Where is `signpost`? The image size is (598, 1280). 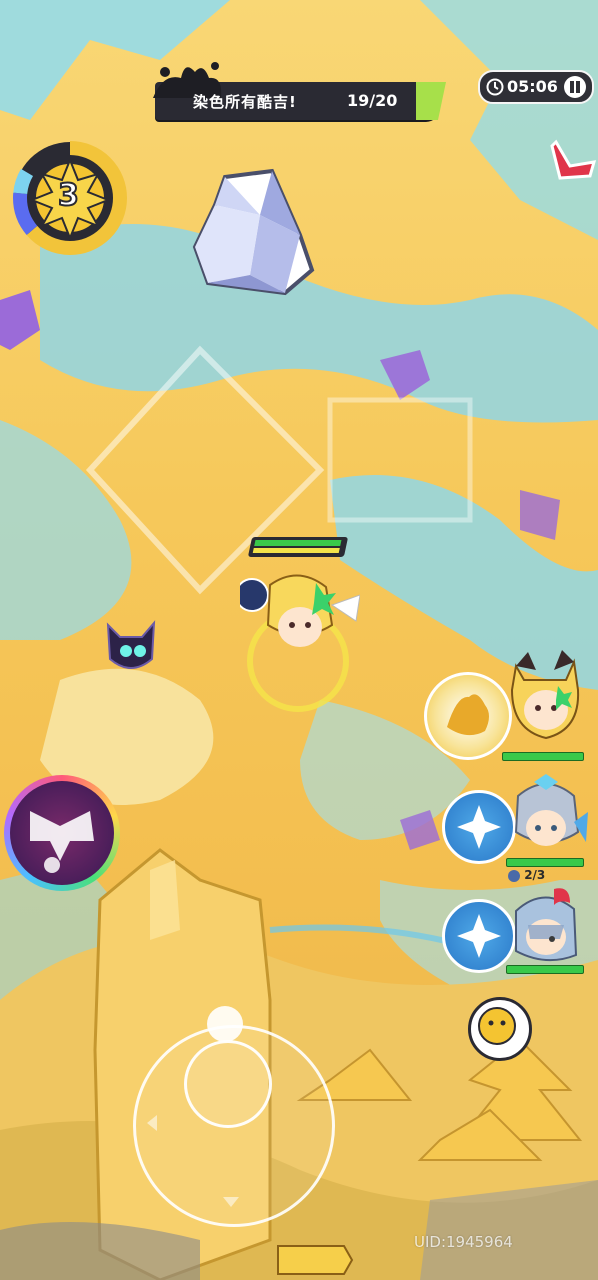 signpost is located at coordinates (315, 1260).